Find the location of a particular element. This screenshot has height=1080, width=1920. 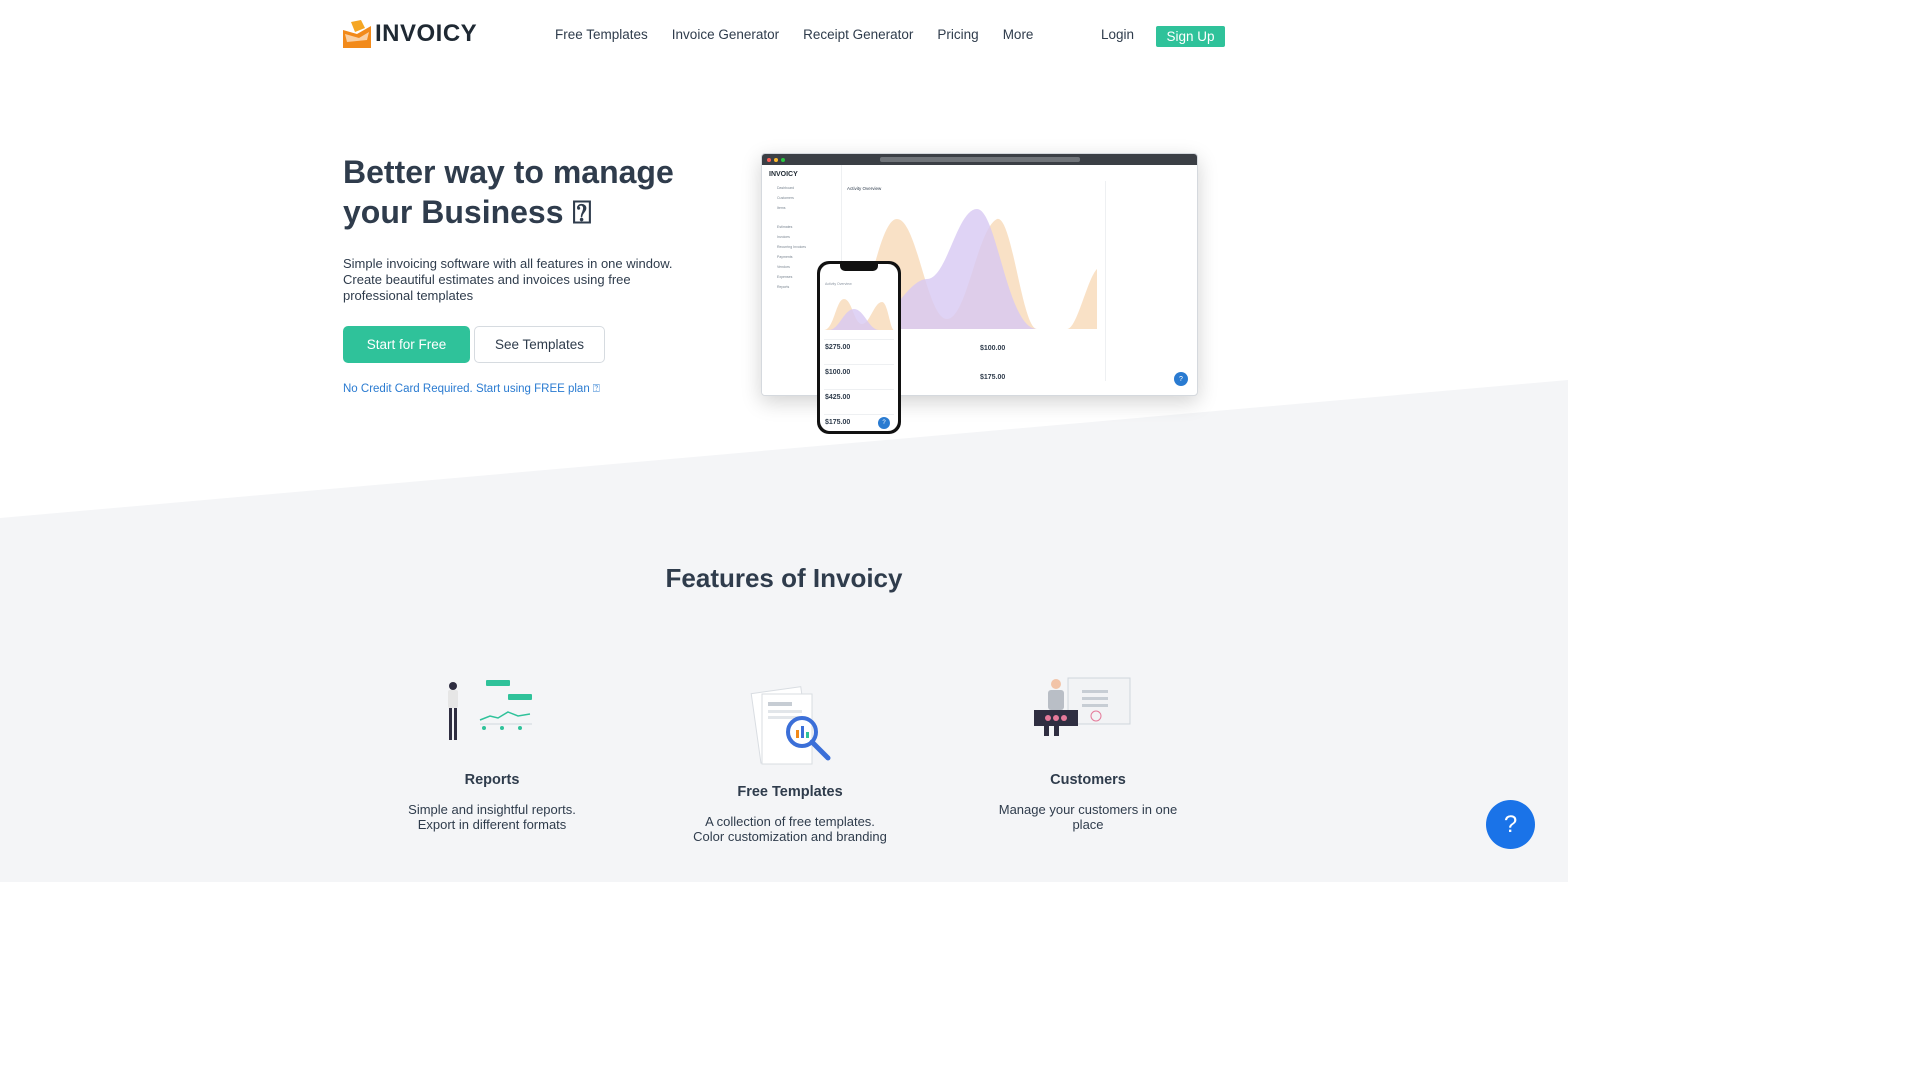

see-templates-button: See Templates is located at coordinates (539, 344).